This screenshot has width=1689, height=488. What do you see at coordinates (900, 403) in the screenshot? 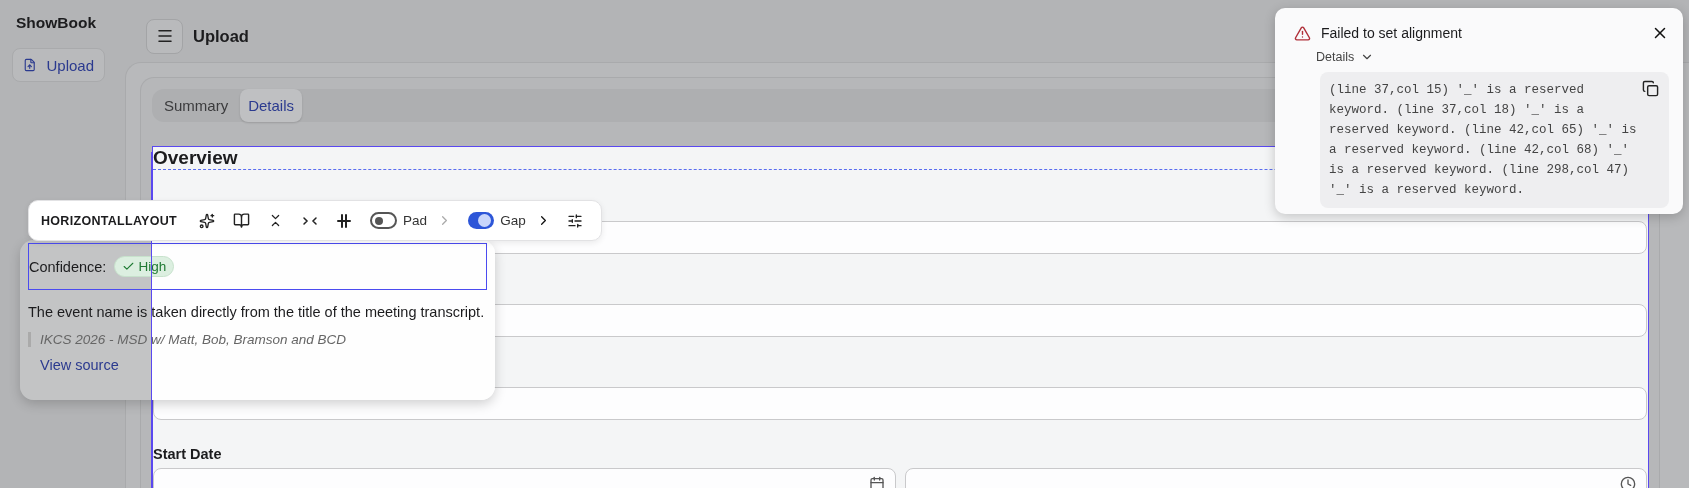
I see `input-field` at bounding box center [900, 403].